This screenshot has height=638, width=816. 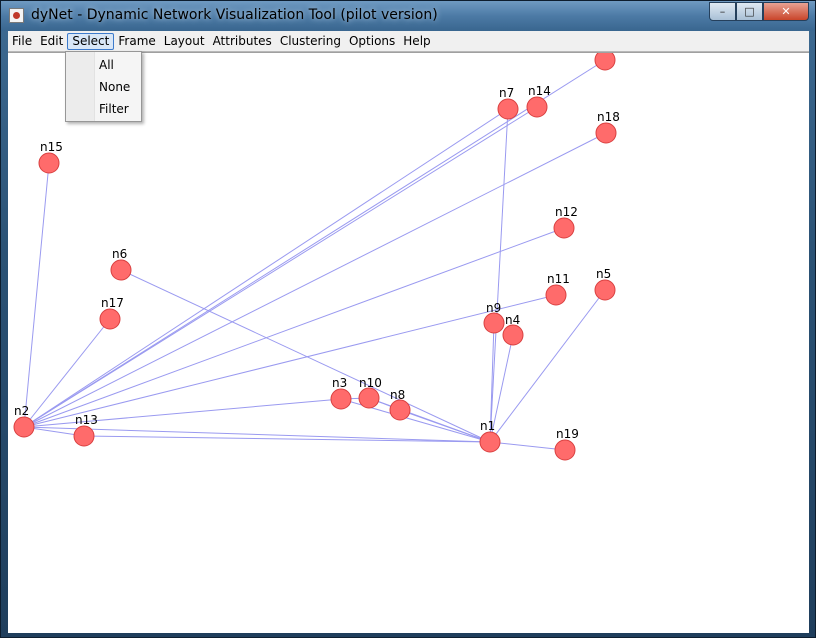 I want to click on select-filter-item: Filter, so click(x=114, y=109).